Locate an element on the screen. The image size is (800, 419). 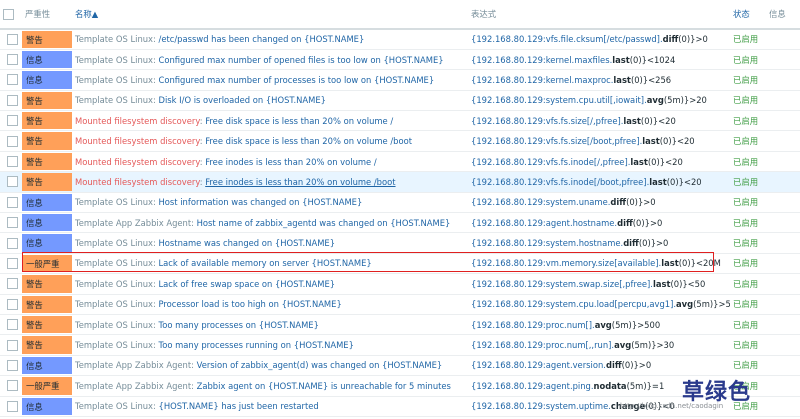
header-name: 名称▲ is located at coordinates (270, 15).